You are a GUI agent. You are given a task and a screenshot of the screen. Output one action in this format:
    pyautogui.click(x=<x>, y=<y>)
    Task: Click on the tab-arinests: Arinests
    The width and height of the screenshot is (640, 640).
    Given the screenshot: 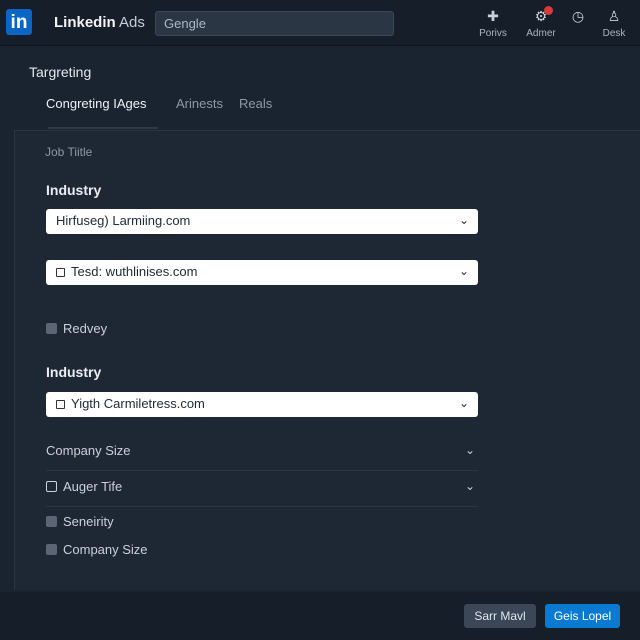 What is the action you would take?
    pyautogui.click(x=199, y=111)
    